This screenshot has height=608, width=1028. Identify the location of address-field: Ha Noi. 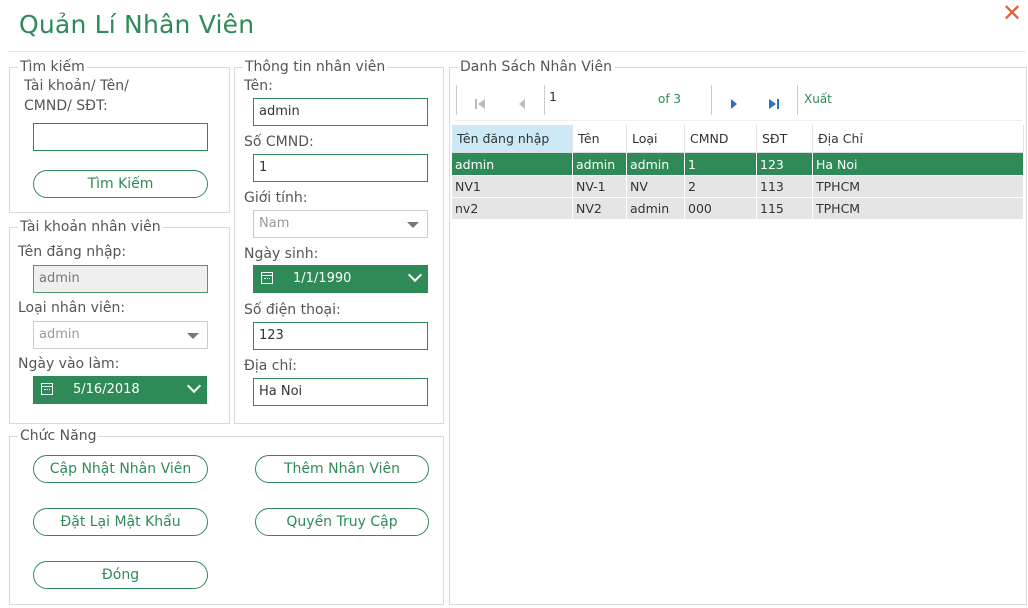
(340, 392).